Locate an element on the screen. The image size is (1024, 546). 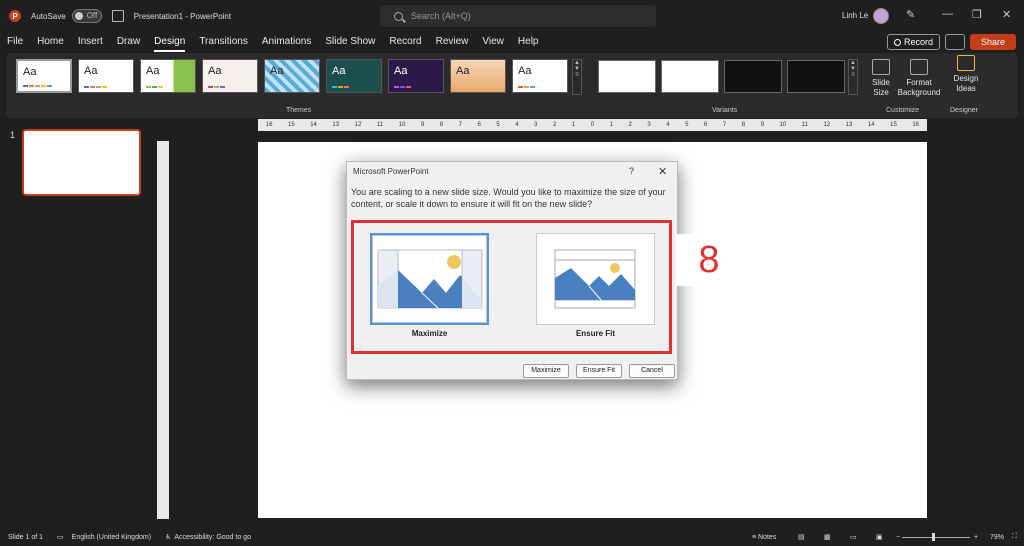
powerpoint-logo-icon: P is located at coordinates (15, 16).